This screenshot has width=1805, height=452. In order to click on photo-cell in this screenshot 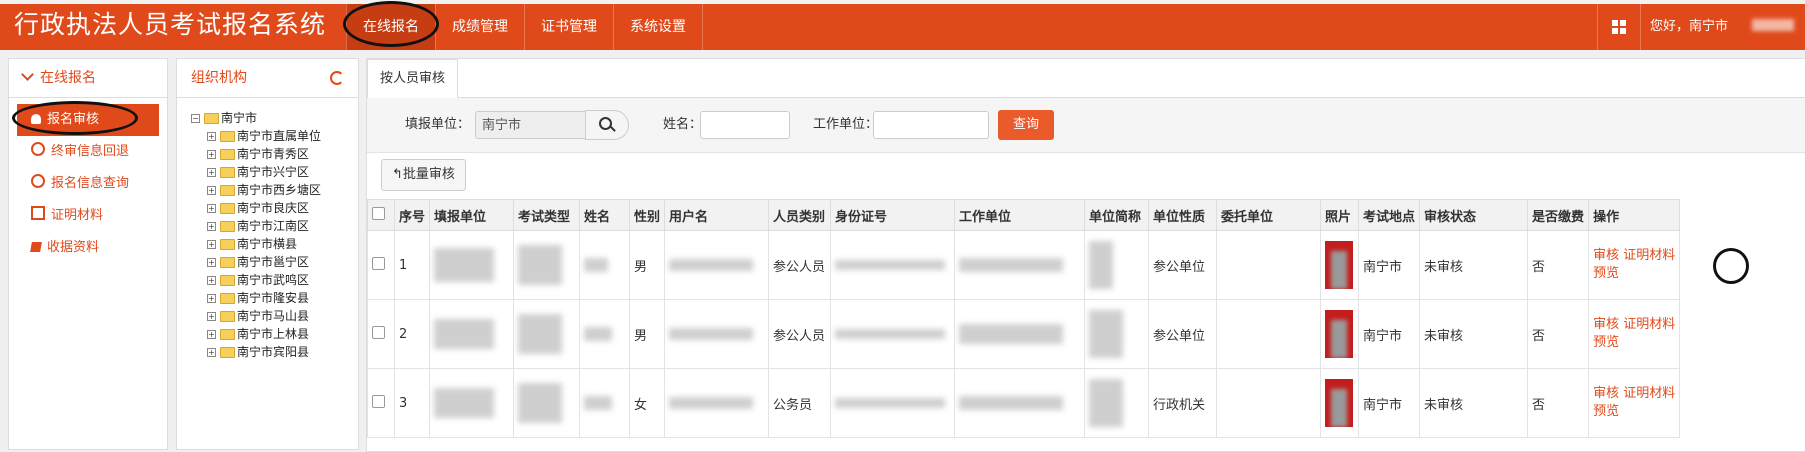, I will do `click(1340, 265)`.